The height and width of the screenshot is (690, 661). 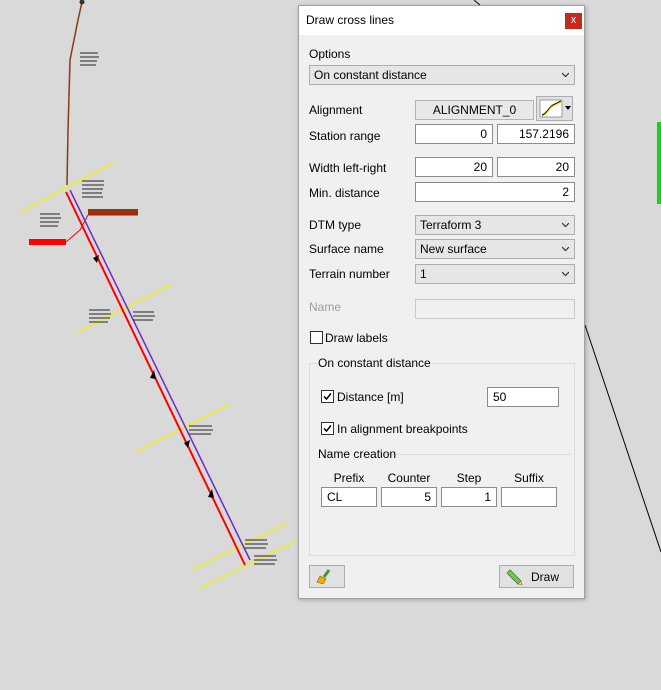 What do you see at coordinates (335, 225) in the screenshot?
I see `dtm-type-label: DTM type` at bounding box center [335, 225].